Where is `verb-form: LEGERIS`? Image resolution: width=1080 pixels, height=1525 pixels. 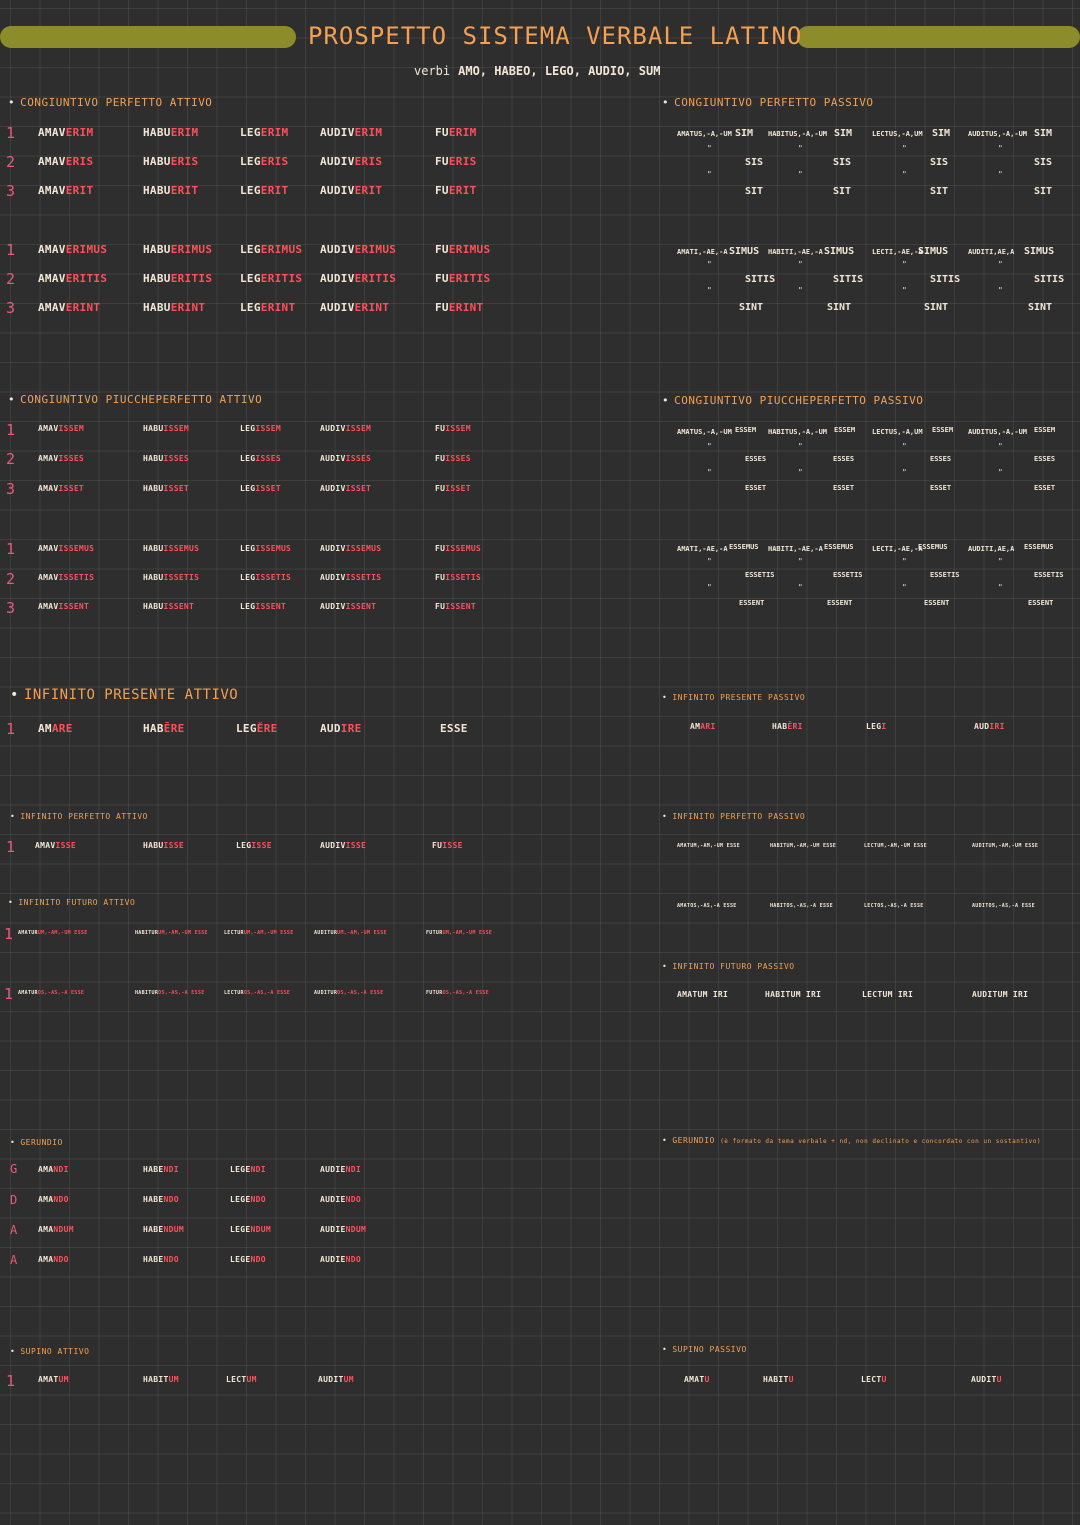
verb-form: LEGERIS is located at coordinates (264, 161).